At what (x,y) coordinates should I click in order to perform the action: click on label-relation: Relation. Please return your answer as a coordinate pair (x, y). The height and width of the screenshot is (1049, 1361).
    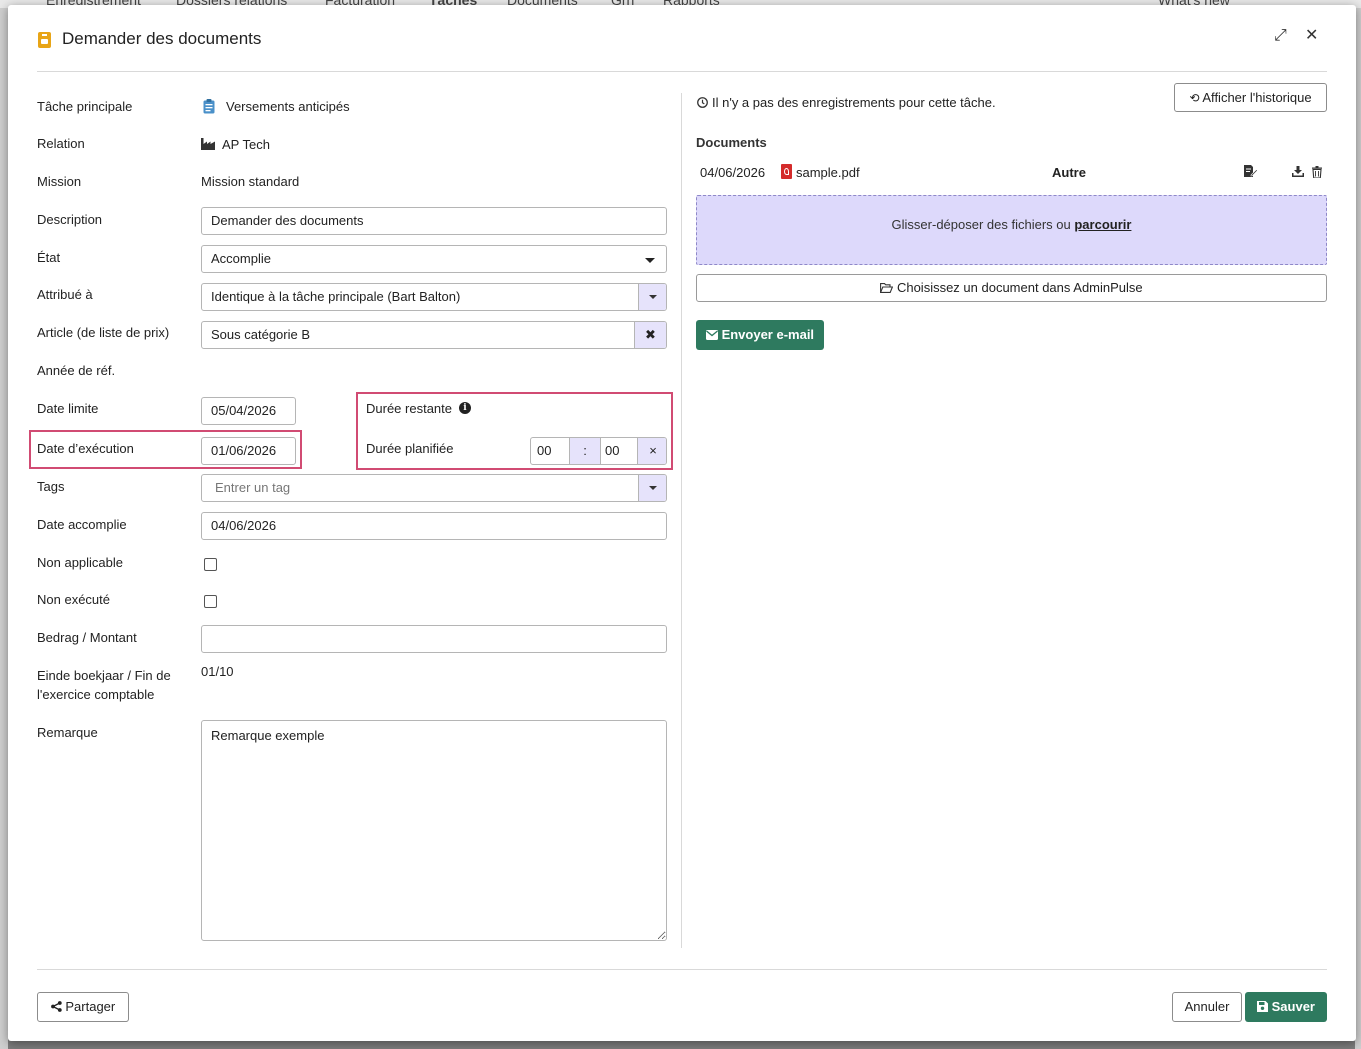
    Looking at the image, I should click on (61, 143).